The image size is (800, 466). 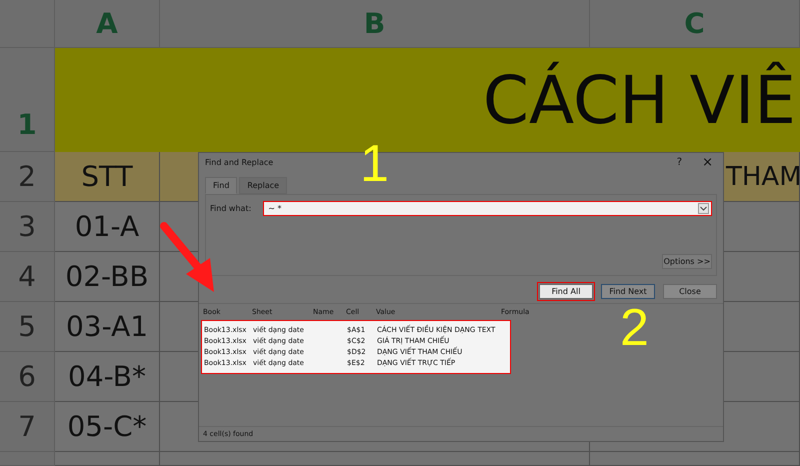 I want to click on table-cell: 04-B*, so click(x=107, y=377).